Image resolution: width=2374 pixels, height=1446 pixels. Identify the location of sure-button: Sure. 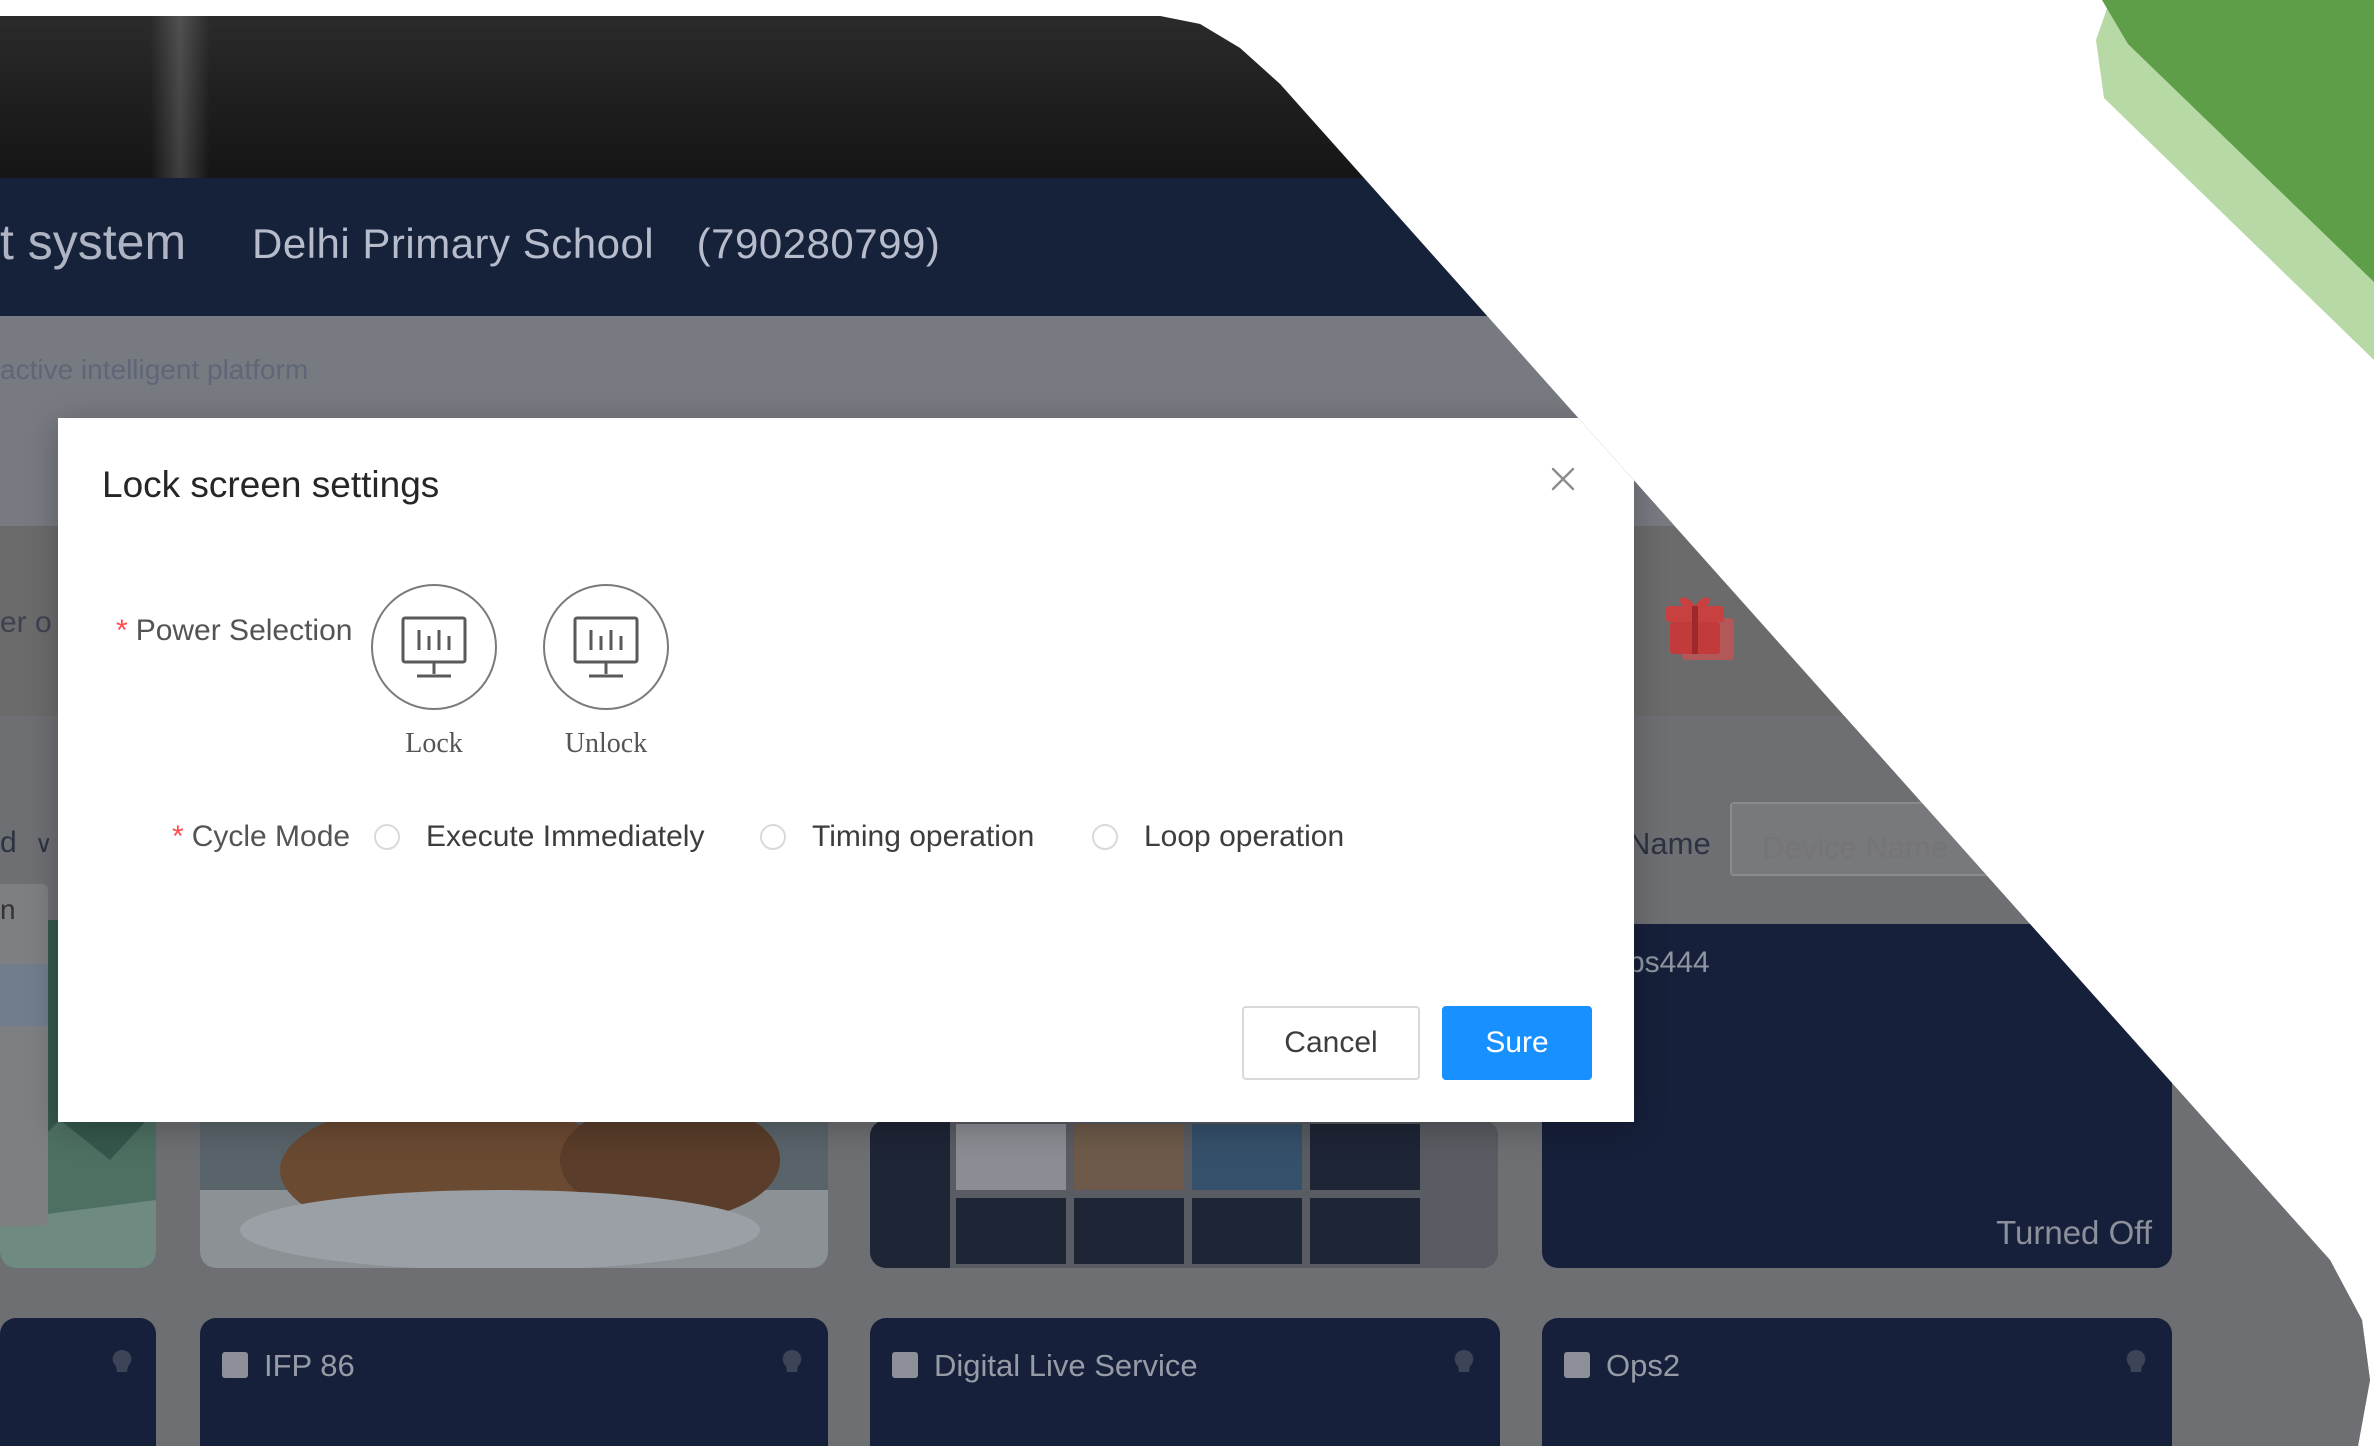
(1517, 1043).